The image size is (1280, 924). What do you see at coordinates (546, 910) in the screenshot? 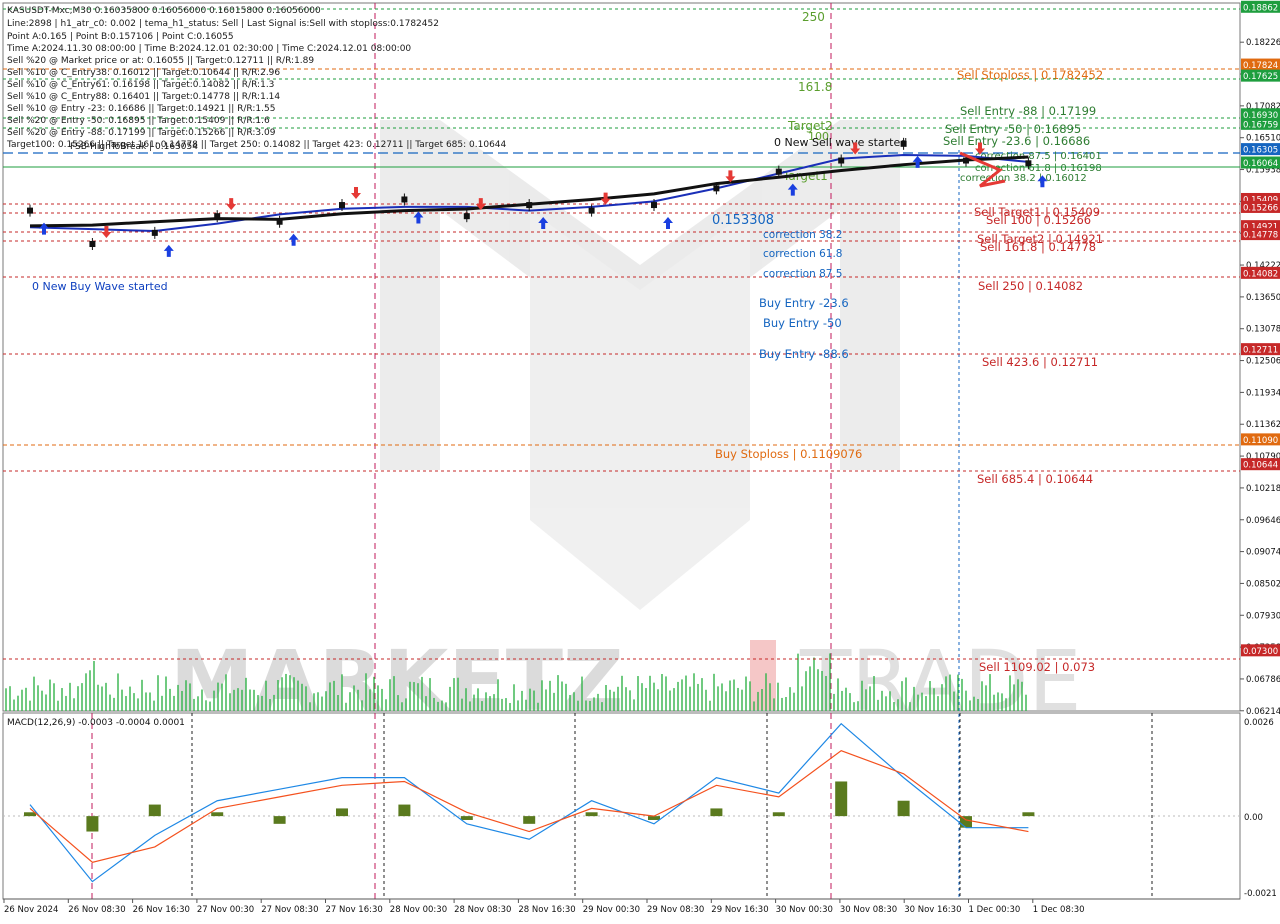
I see `time-label: 28 Nov 16:30` at bounding box center [546, 910].